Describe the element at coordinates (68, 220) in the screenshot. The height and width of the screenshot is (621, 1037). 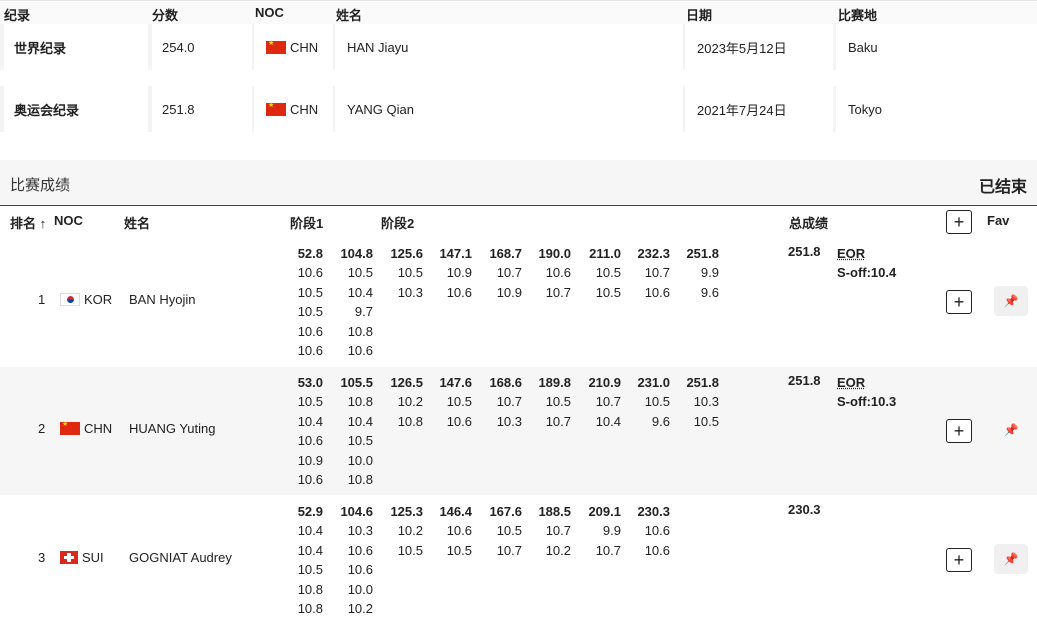
I see `col-noc: NOC` at that location.